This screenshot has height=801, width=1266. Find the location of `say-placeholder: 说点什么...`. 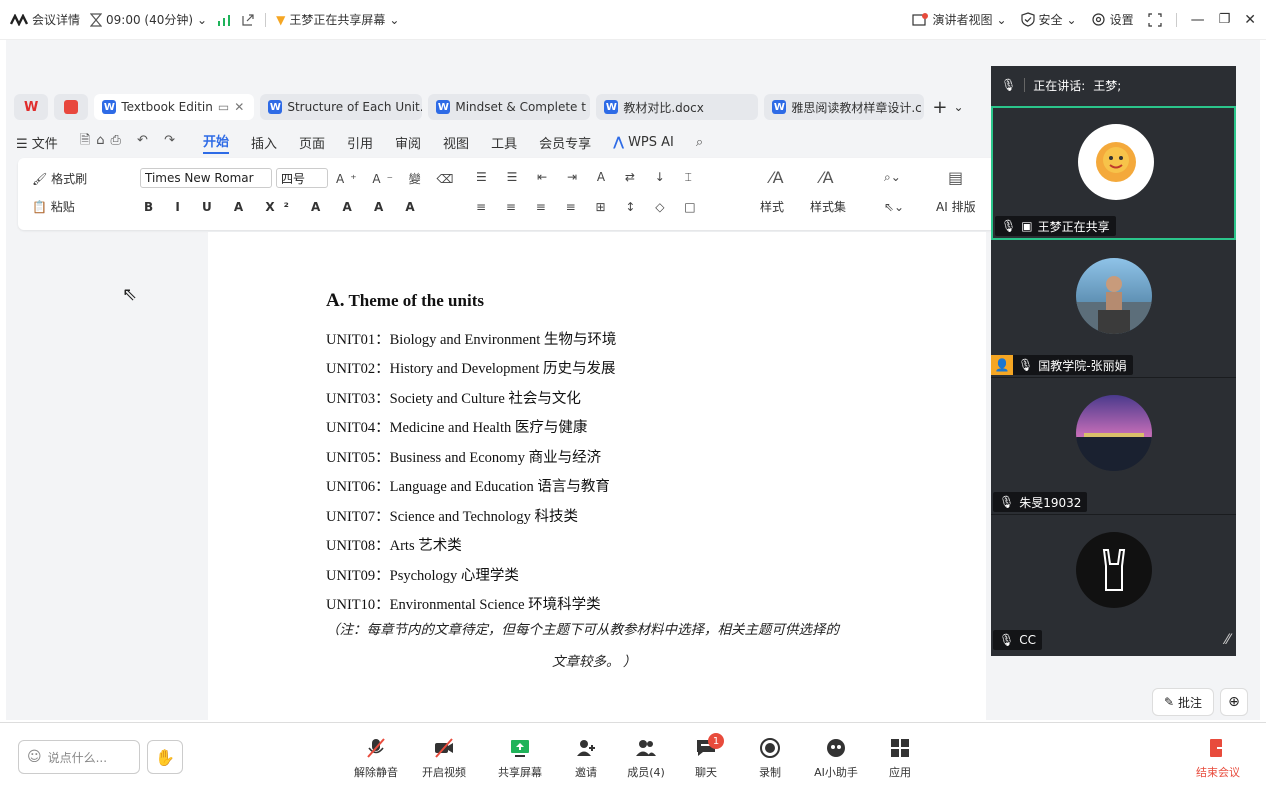

say-placeholder: 说点什么... is located at coordinates (77, 757).